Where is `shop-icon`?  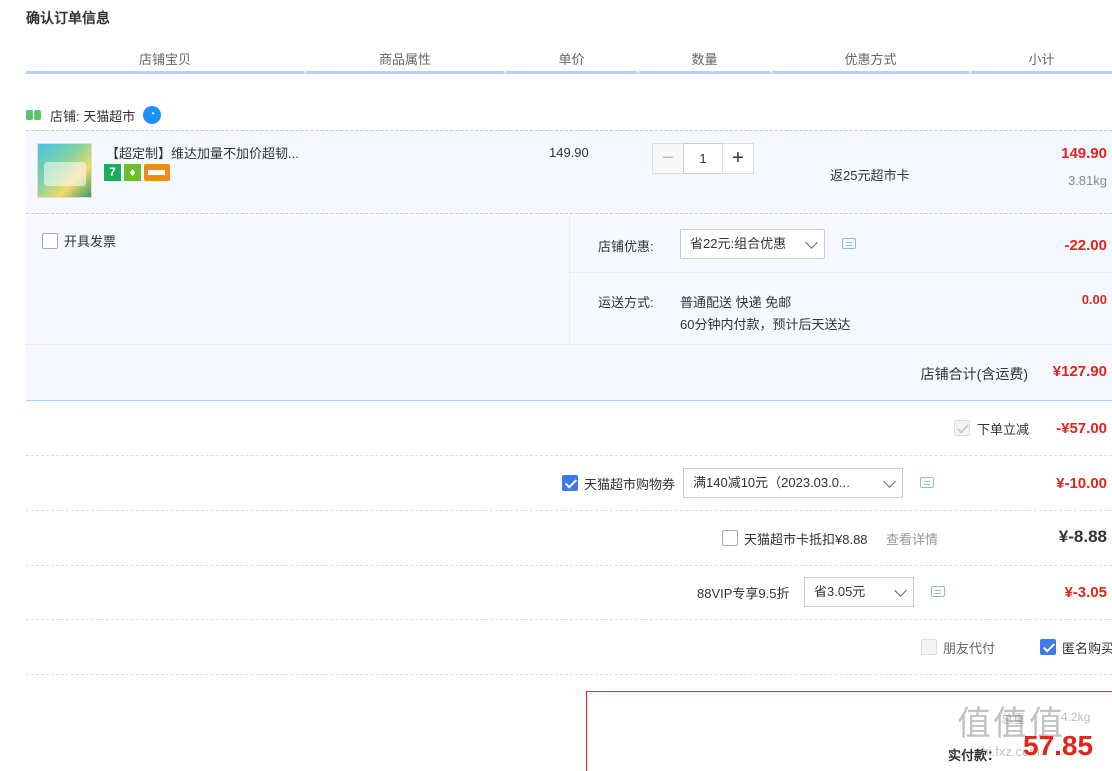 shop-icon is located at coordinates (34, 115).